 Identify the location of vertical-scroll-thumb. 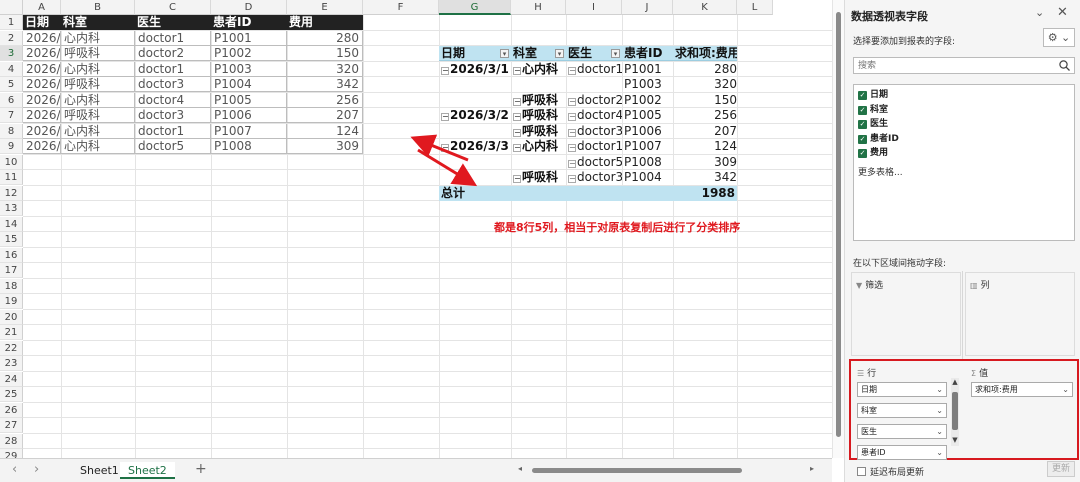
(838, 224).